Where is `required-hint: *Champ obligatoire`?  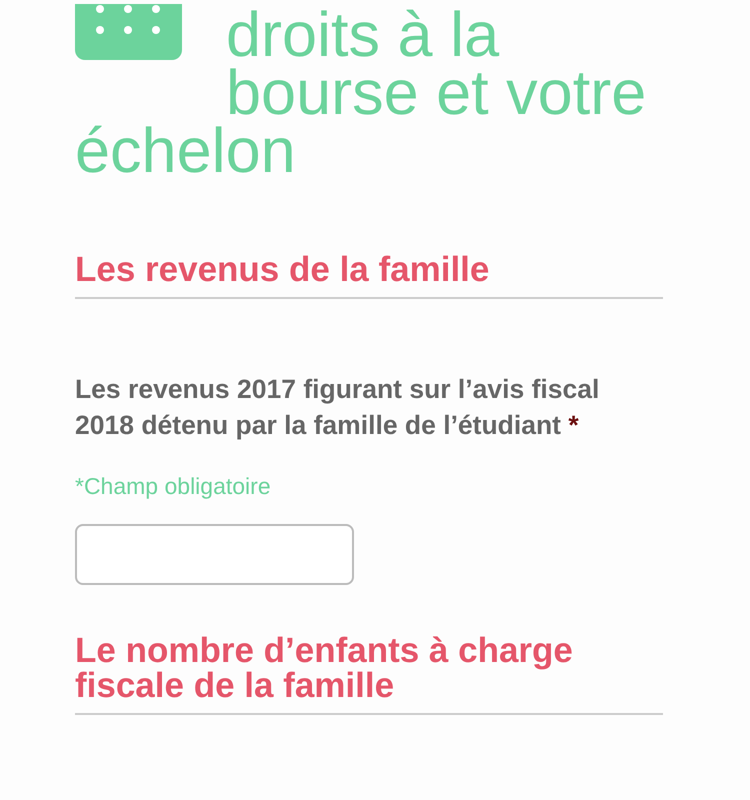 required-hint: *Champ obligatoire is located at coordinates (173, 486).